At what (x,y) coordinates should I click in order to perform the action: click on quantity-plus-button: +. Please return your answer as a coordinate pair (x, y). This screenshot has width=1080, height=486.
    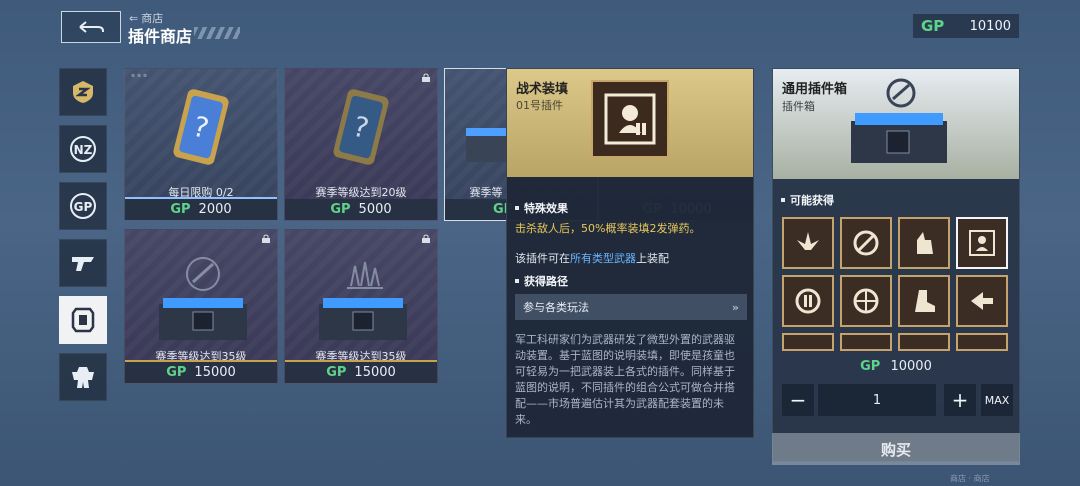
    Looking at the image, I should click on (960, 400).